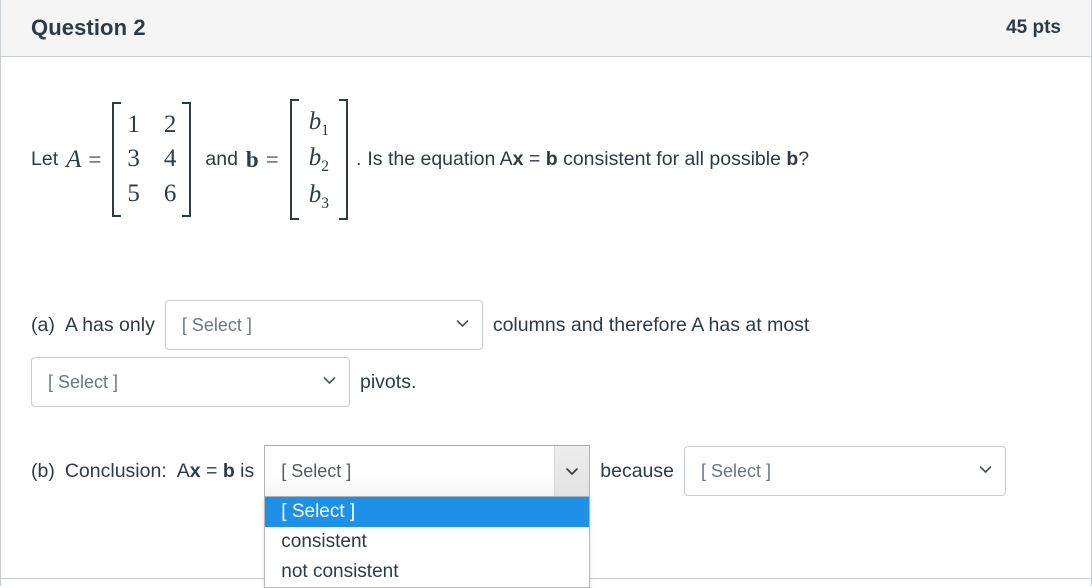 Image resolution: width=1092 pixels, height=588 pixels. Describe the element at coordinates (551, 159) in the screenshot. I see `prompt-question-b: b` at that location.